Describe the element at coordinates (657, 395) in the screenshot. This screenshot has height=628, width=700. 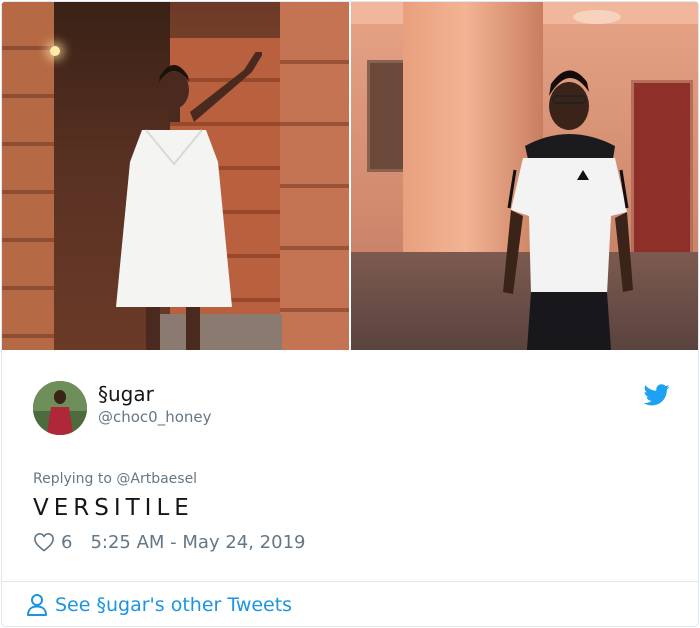
I see `bird-icon` at that location.